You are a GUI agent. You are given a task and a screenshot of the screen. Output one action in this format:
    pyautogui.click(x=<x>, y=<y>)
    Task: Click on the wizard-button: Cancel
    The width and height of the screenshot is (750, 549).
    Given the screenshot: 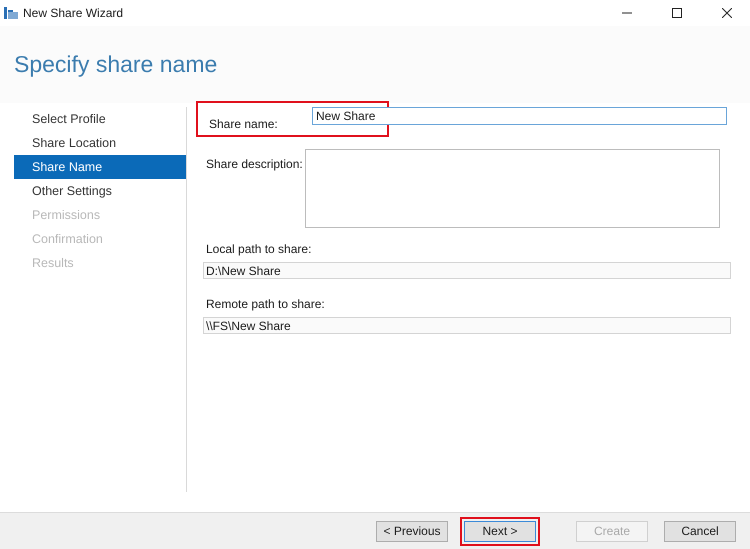 What is the action you would take?
    pyautogui.click(x=700, y=531)
    